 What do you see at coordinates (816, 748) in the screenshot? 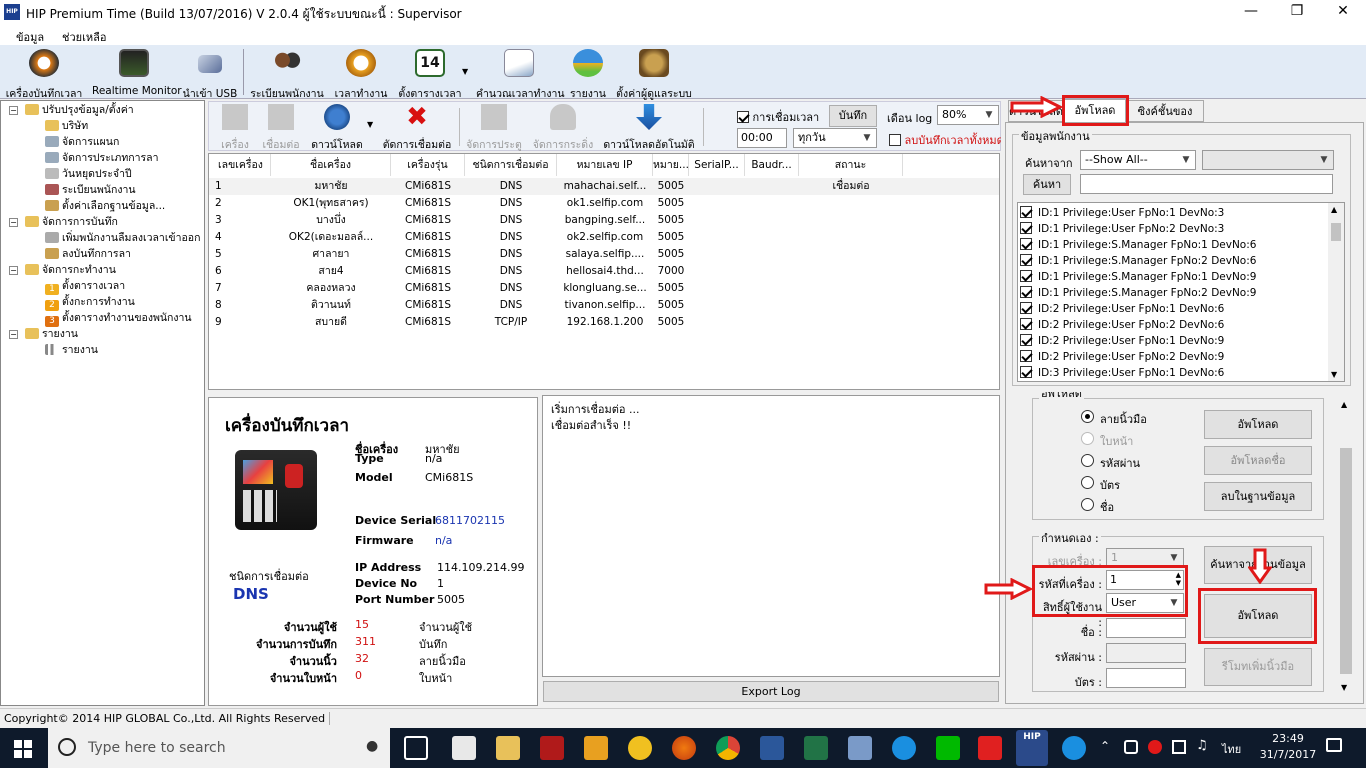
I see `excel-icon` at bounding box center [816, 748].